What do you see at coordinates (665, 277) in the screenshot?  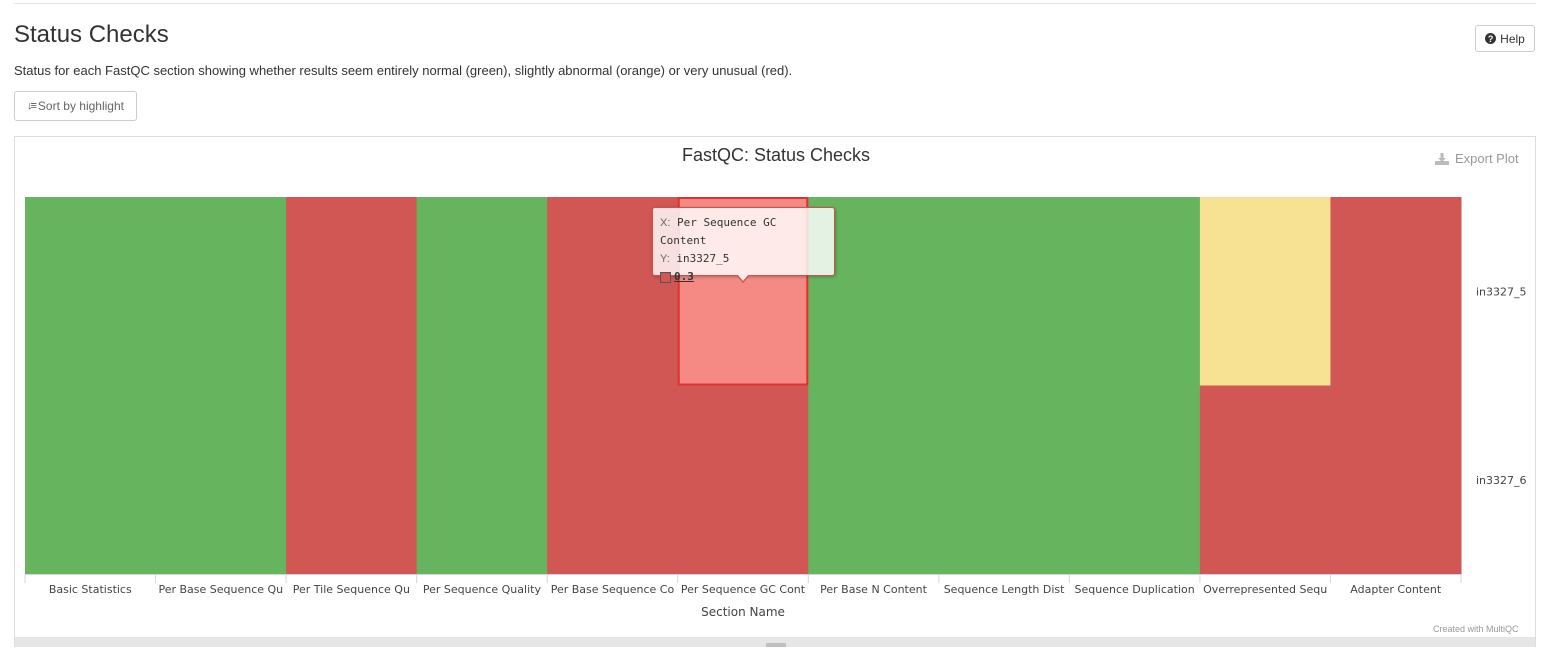 I see `tooltip-swatch` at bounding box center [665, 277].